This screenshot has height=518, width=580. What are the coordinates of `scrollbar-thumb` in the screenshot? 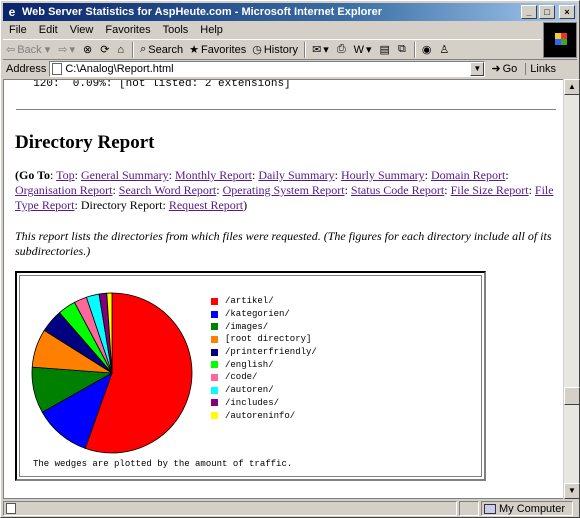 It's located at (572, 396).